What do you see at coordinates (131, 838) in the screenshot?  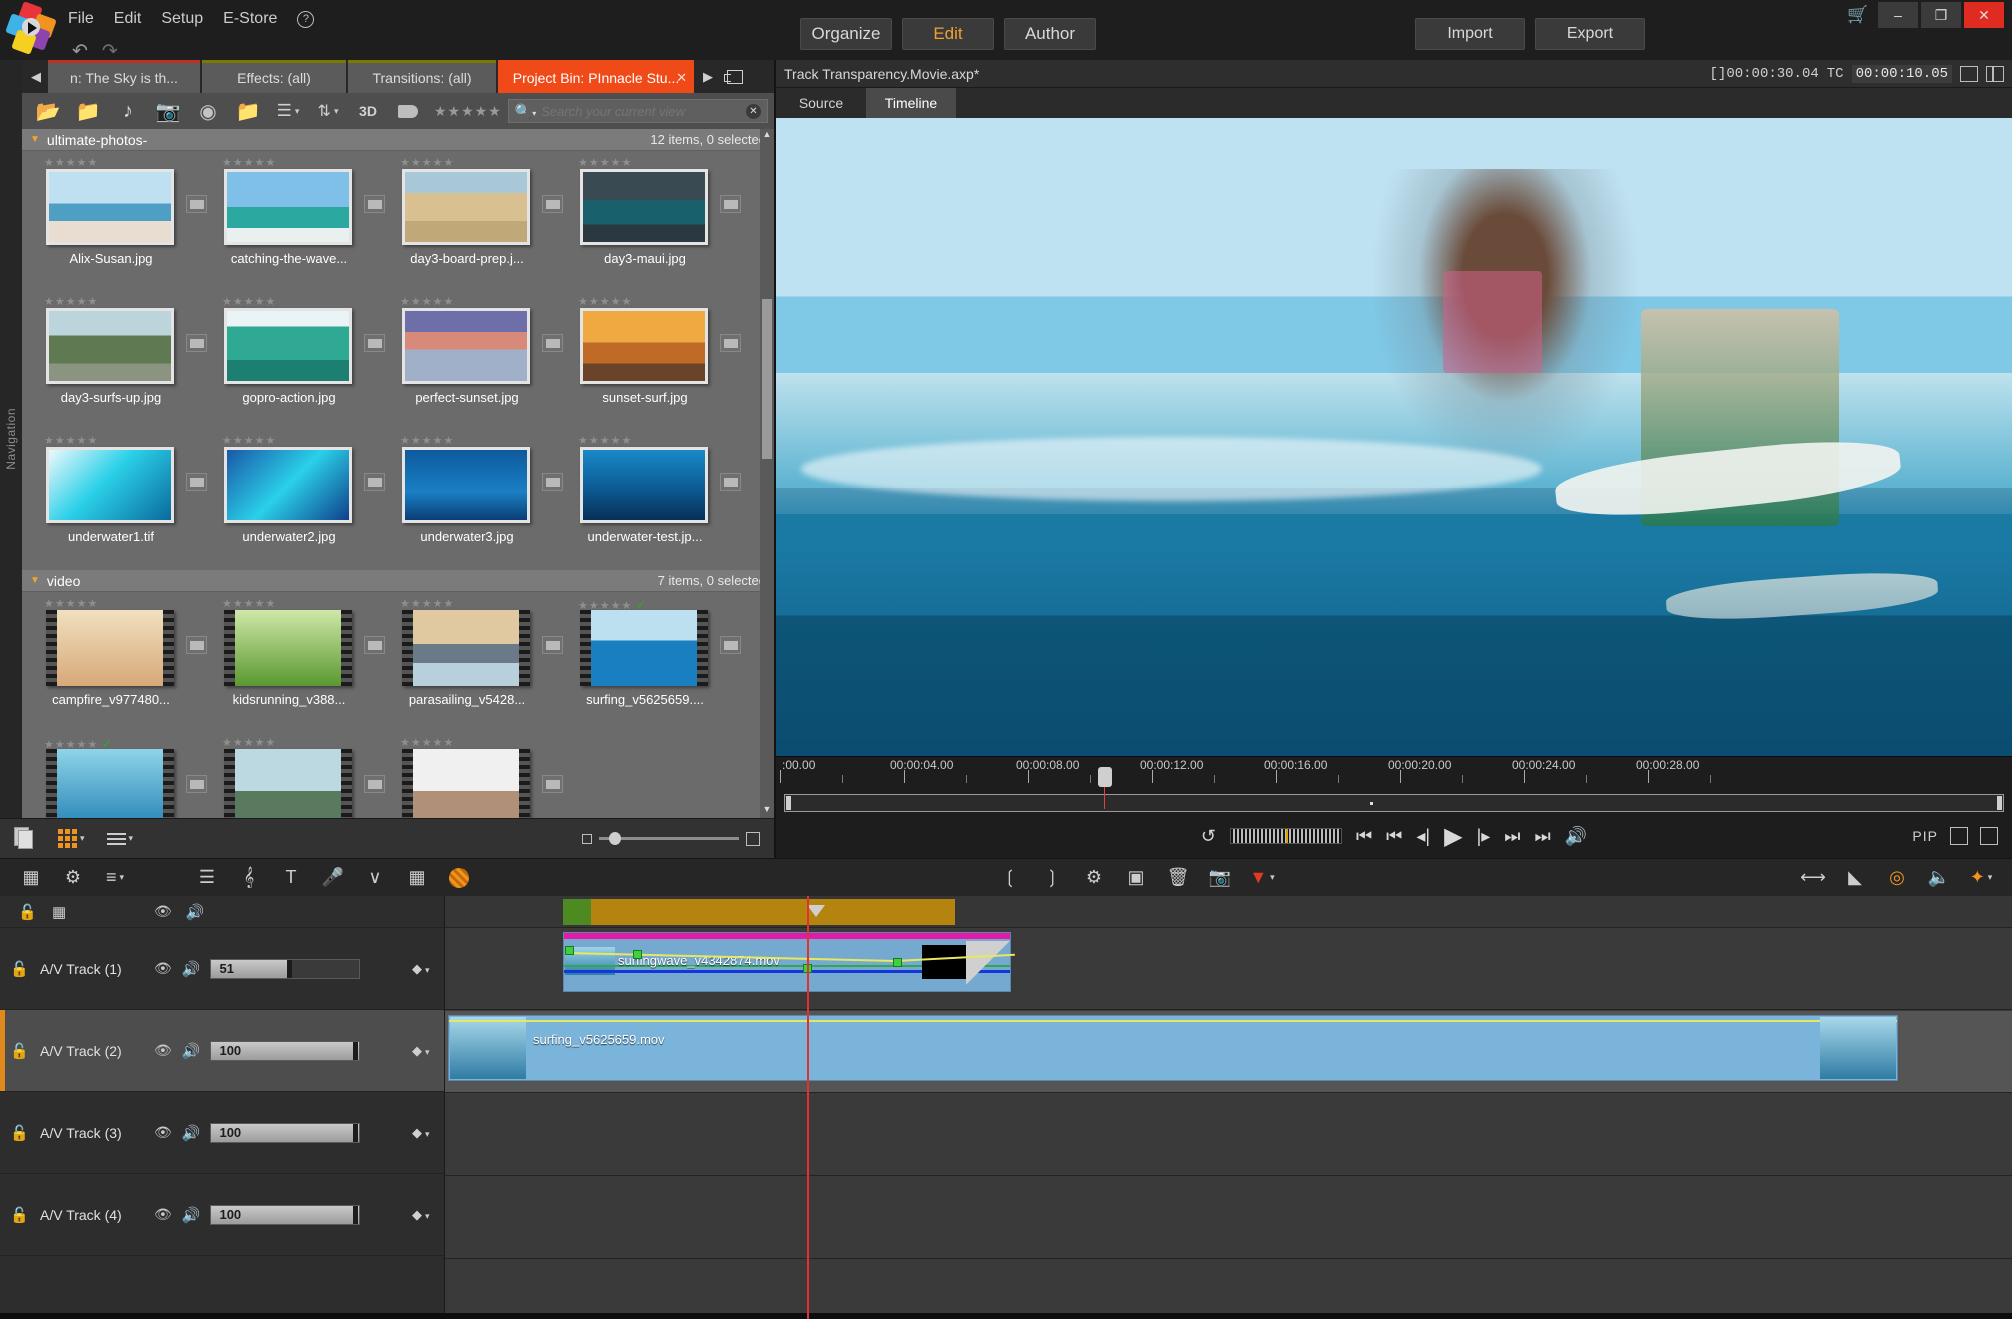 I see `chevron-down-icon: ▾` at bounding box center [131, 838].